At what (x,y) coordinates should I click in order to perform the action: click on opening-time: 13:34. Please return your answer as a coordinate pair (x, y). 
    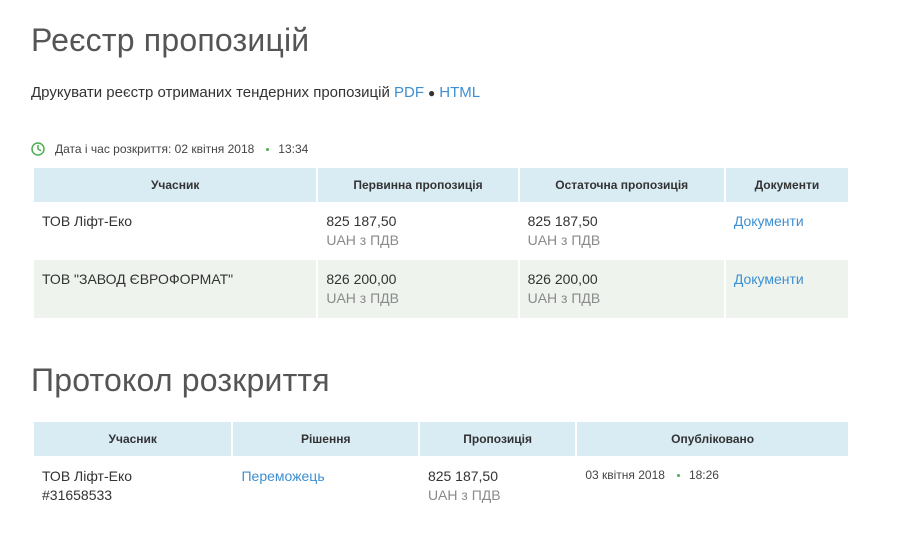
    Looking at the image, I should click on (293, 149).